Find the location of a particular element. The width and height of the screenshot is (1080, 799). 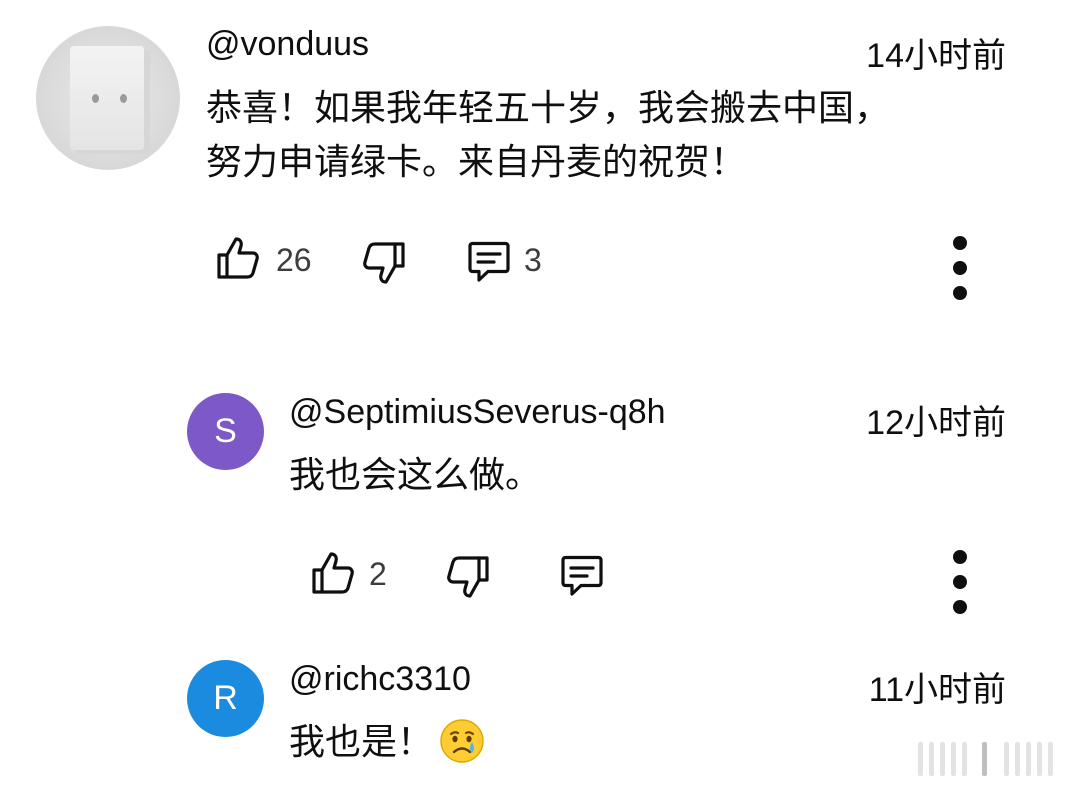

comment-timestamp: 11小时前 is located at coordinates (937, 690).